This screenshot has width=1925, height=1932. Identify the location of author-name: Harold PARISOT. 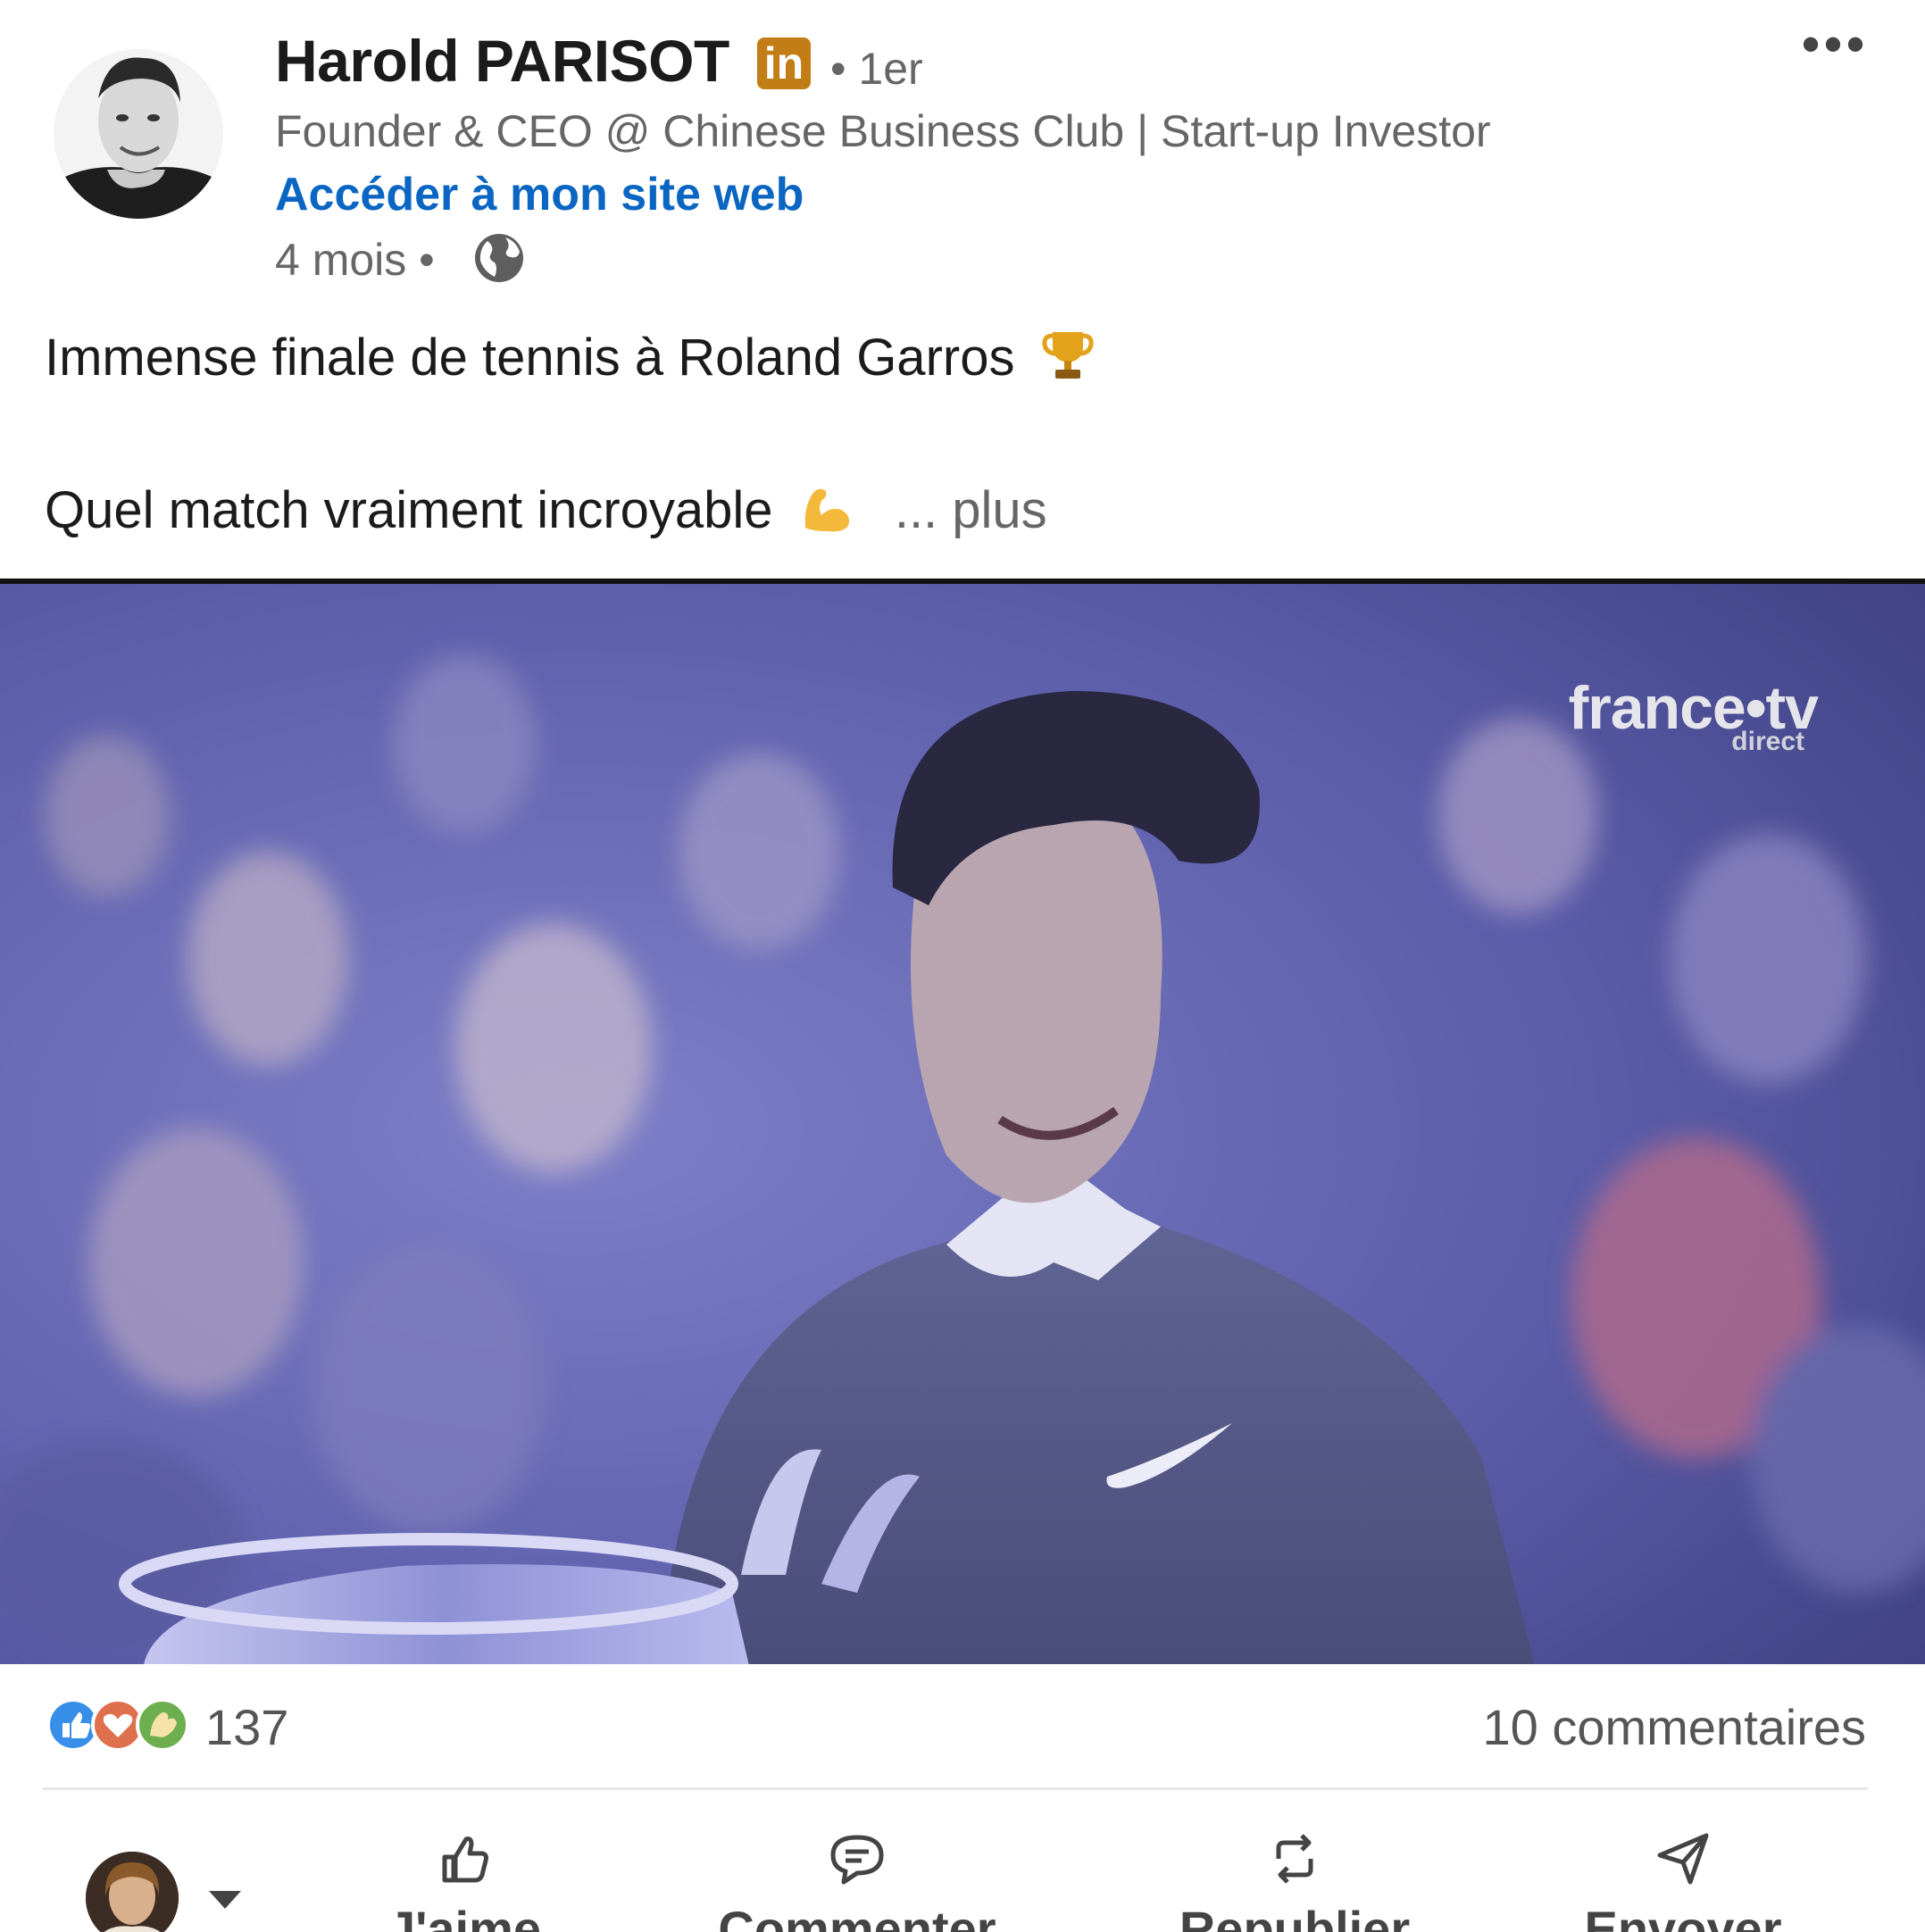
(502, 61).